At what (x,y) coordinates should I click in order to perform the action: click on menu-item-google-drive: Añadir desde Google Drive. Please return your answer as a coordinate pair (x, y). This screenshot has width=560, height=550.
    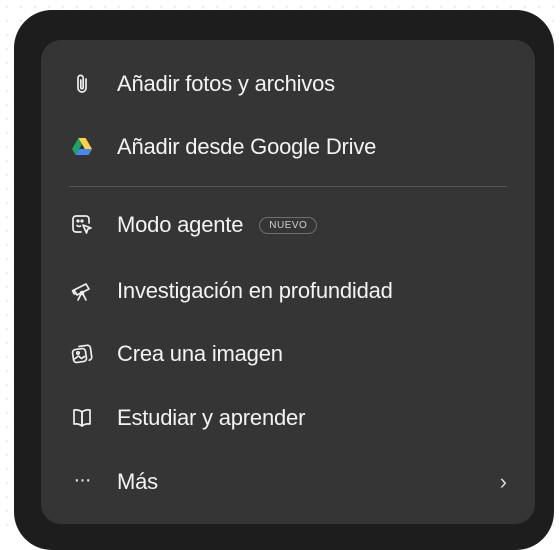
    Looking at the image, I should click on (288, 147).